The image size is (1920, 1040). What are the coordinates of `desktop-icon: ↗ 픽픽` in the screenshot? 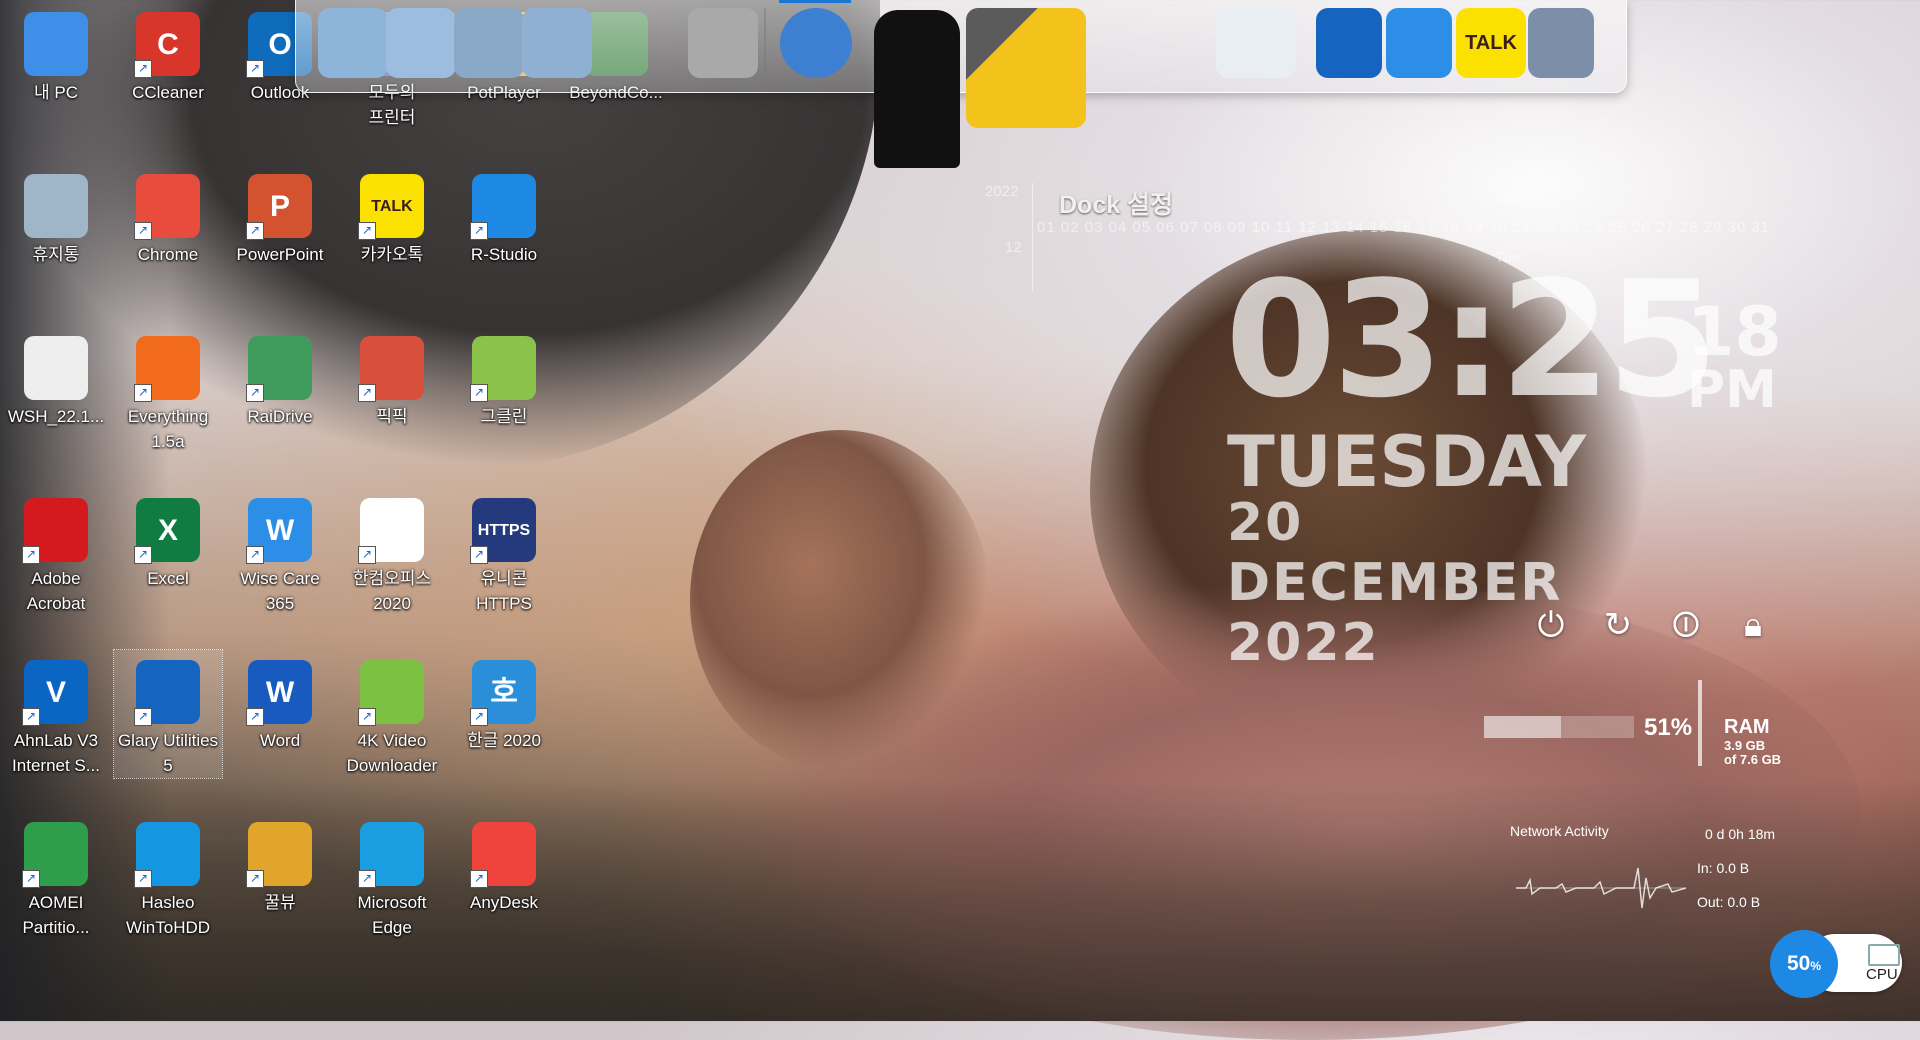 It's located at (392, 377).